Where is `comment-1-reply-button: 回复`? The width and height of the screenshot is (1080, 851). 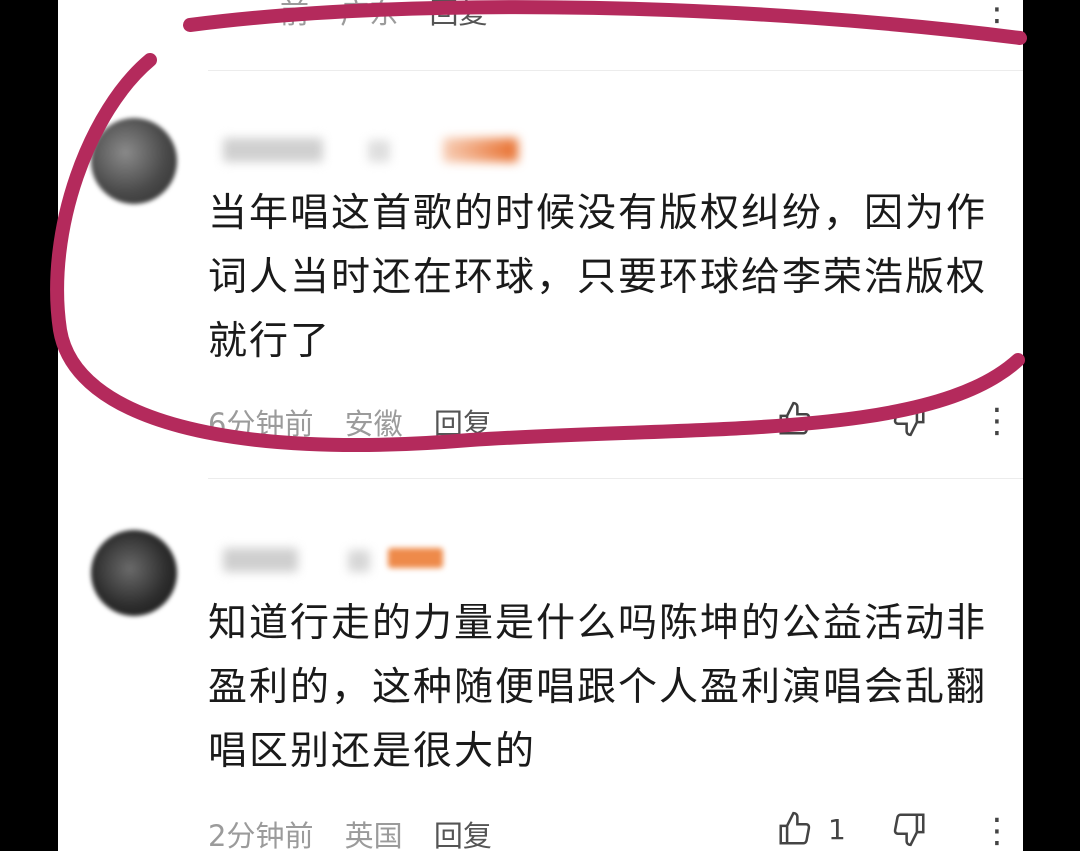
comment-1-reply-button: 回复 is located at coordinates (463, 424).